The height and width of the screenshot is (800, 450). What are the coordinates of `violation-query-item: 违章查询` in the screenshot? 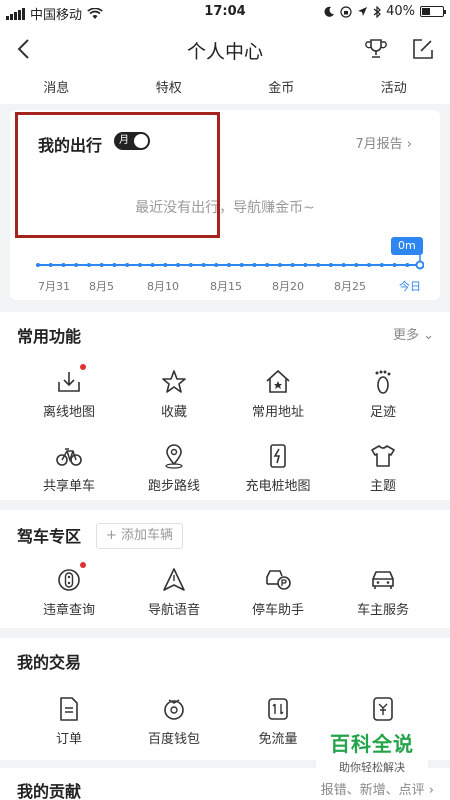 It's located at (69, 590).